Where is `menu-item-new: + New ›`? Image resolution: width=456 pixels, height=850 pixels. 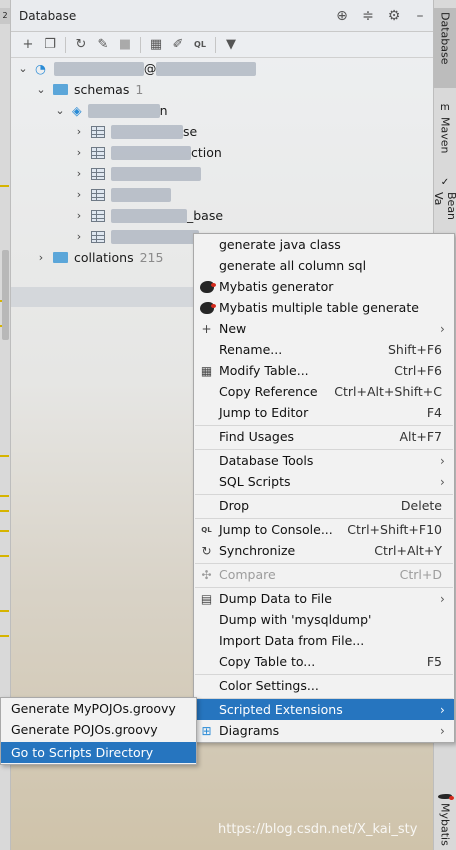
menu-item-new: + New › is located at coordinates (324, 328).